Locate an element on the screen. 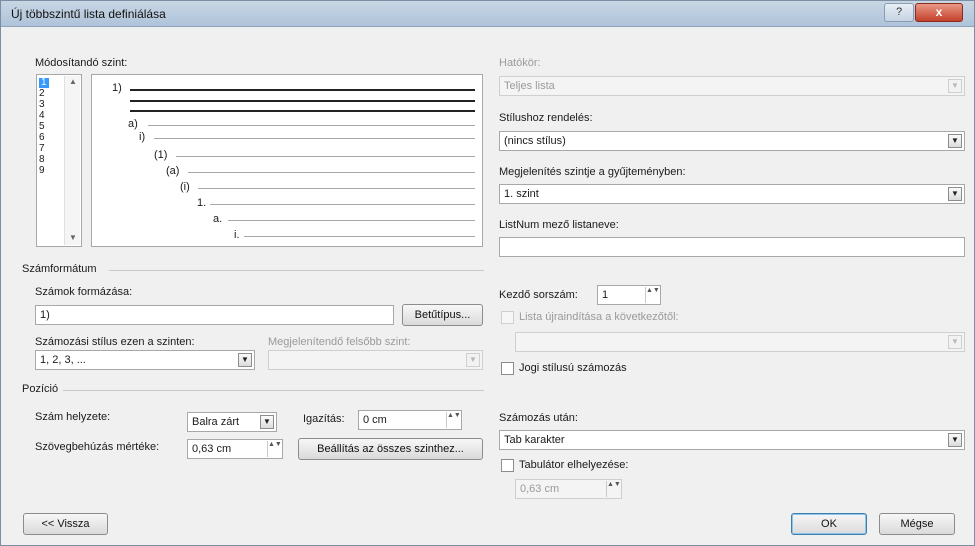 The width and height of the screenshot is (975, 546). level-item: 6 is located at coordinates (42, 138).